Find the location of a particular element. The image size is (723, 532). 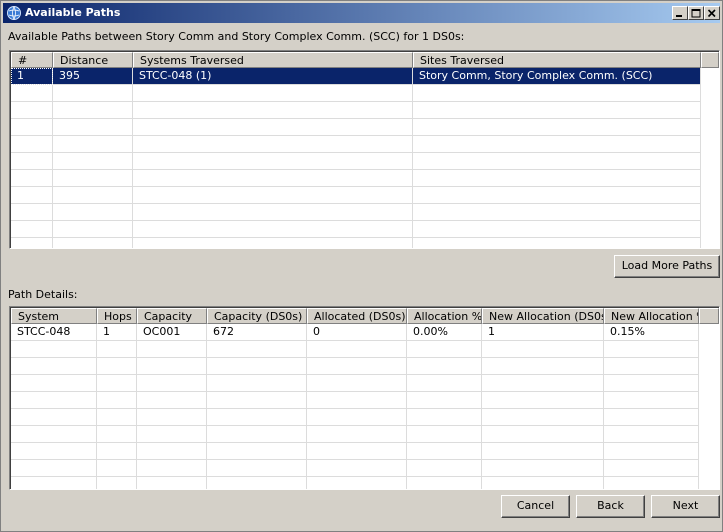

column-header-hops: Hops is located at coordinates (117, 316).